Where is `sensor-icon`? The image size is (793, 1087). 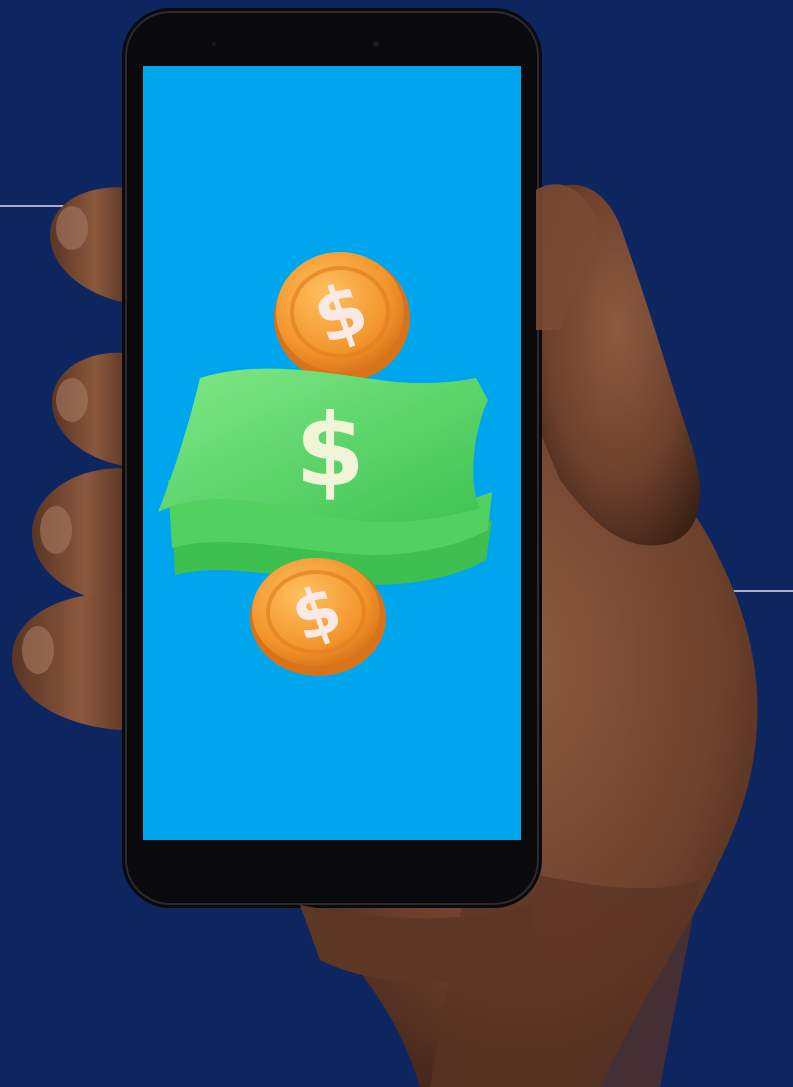
sensor-icon is located at coordinates (214, 44).